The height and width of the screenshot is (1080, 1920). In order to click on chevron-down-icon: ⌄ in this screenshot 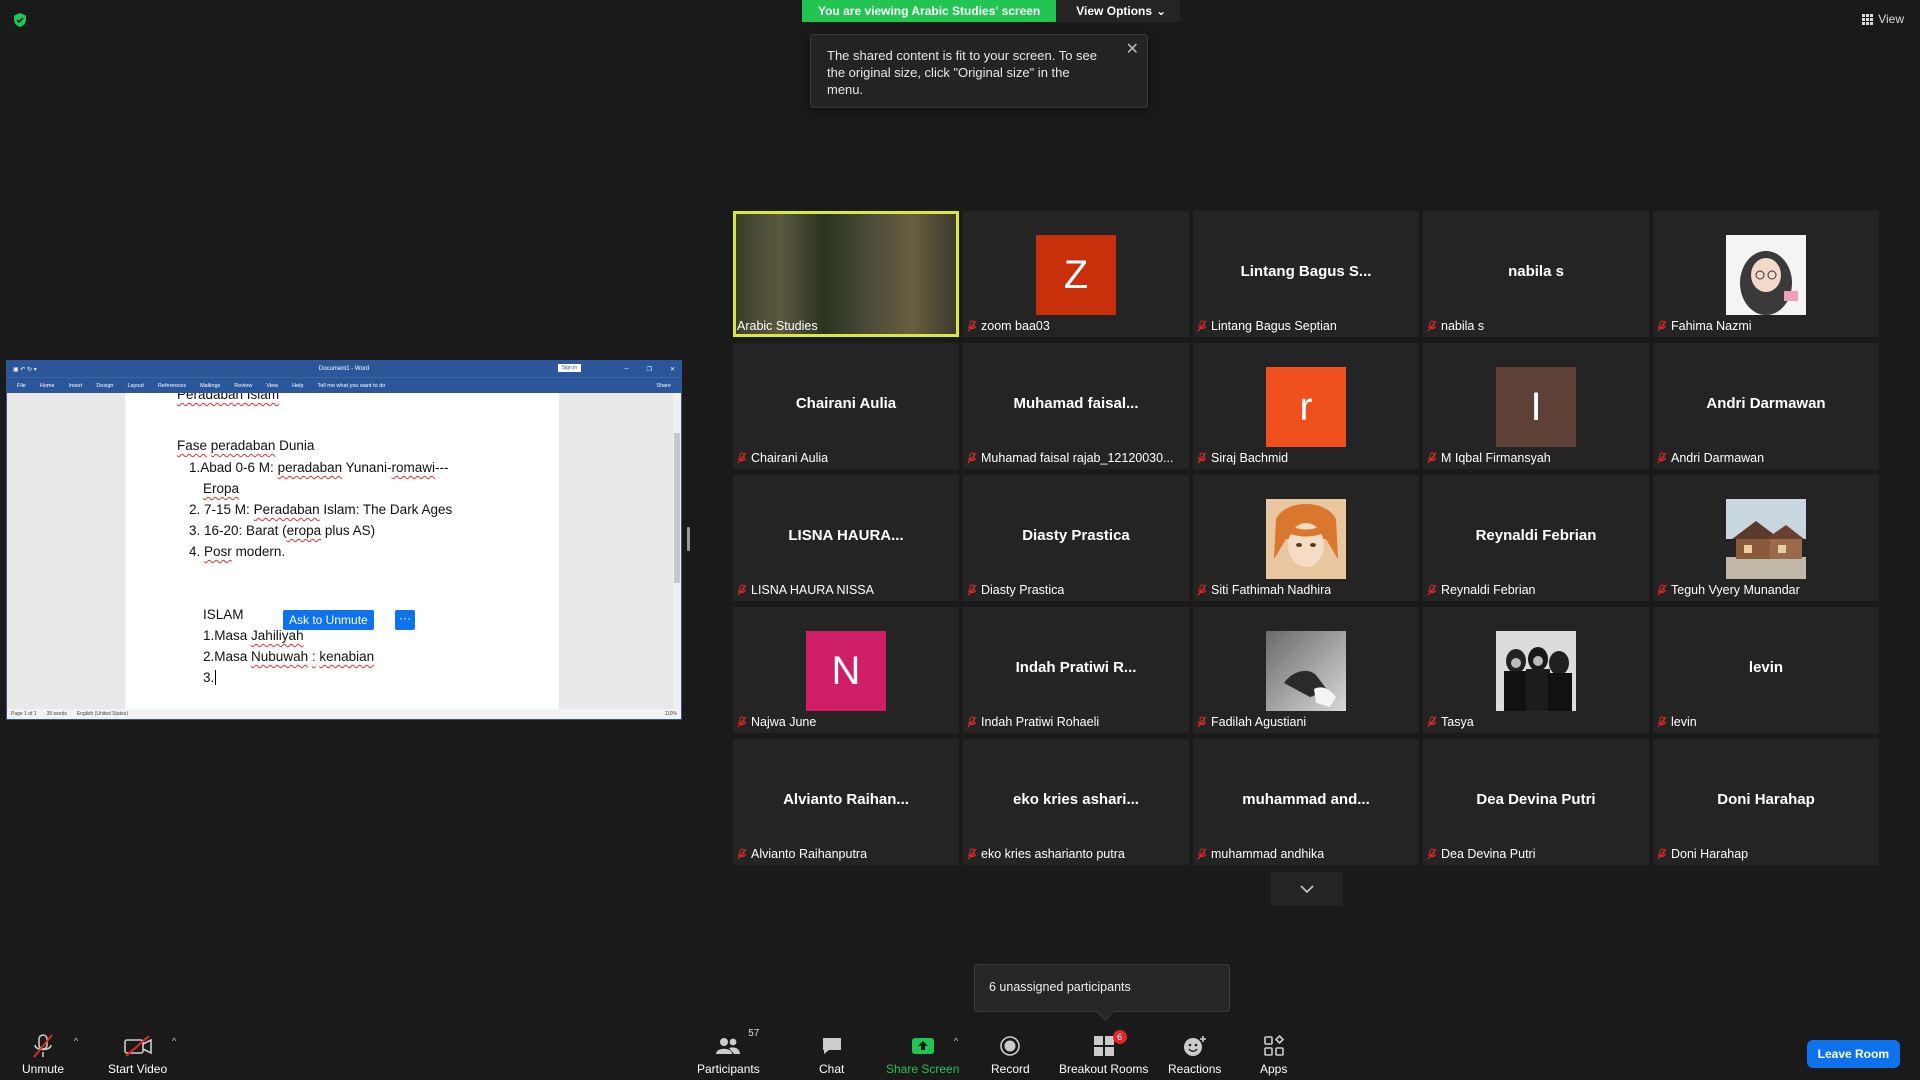, I will do `click(1161, 11)`.